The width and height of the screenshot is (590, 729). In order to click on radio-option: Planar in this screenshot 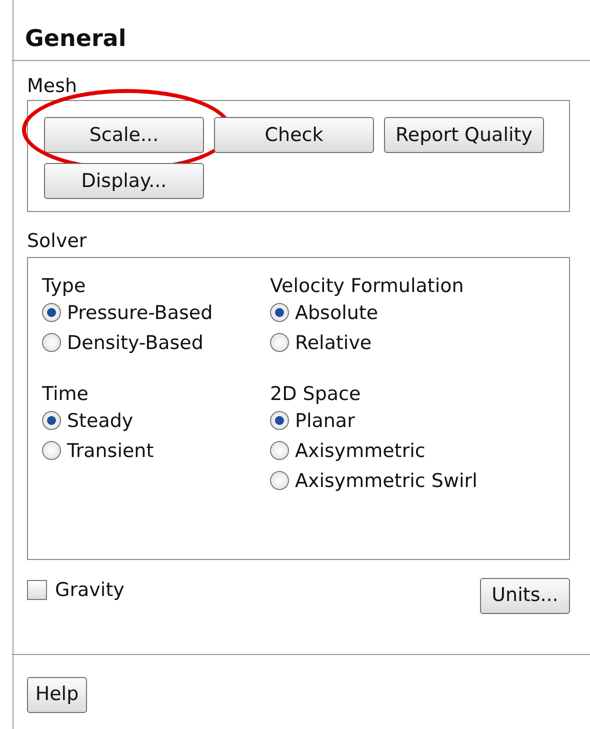, I will do `click(312, 421)`.